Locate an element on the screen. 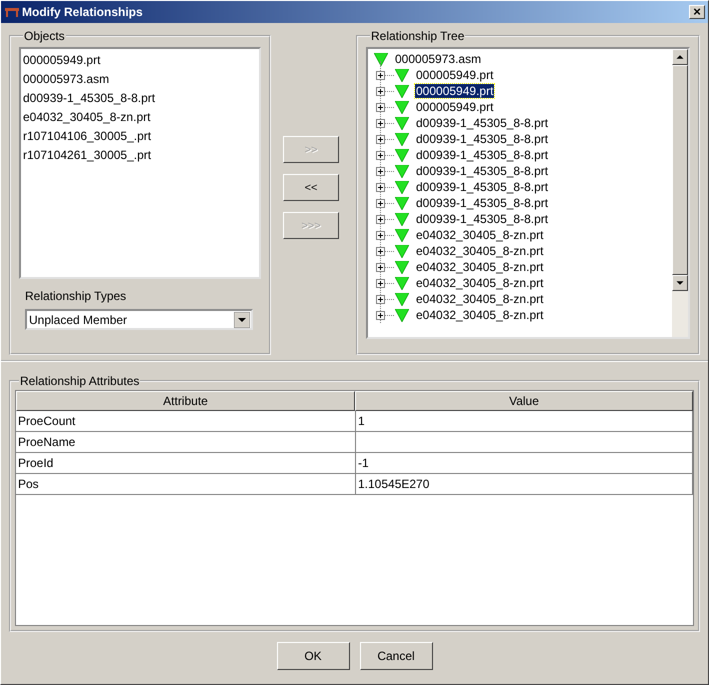 The height and width of the screenshot is (685, 709). object-item: r107104106_30005_.prt is located at coordinates (140, 136).